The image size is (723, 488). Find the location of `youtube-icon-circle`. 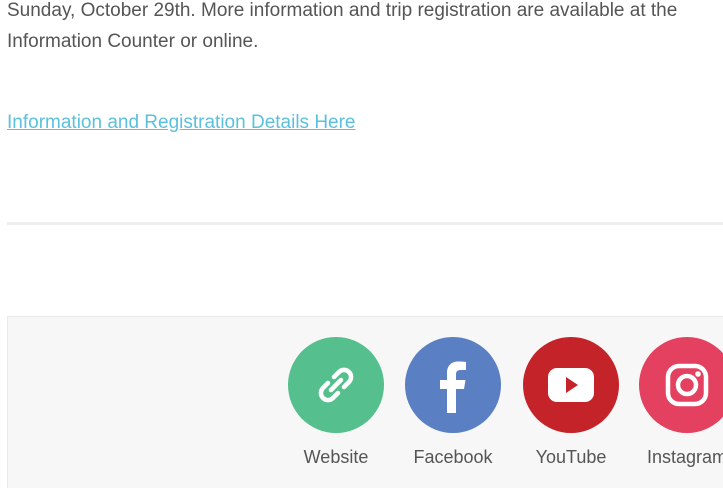

youtube-icon-circle is located at coordinates (571, 385).